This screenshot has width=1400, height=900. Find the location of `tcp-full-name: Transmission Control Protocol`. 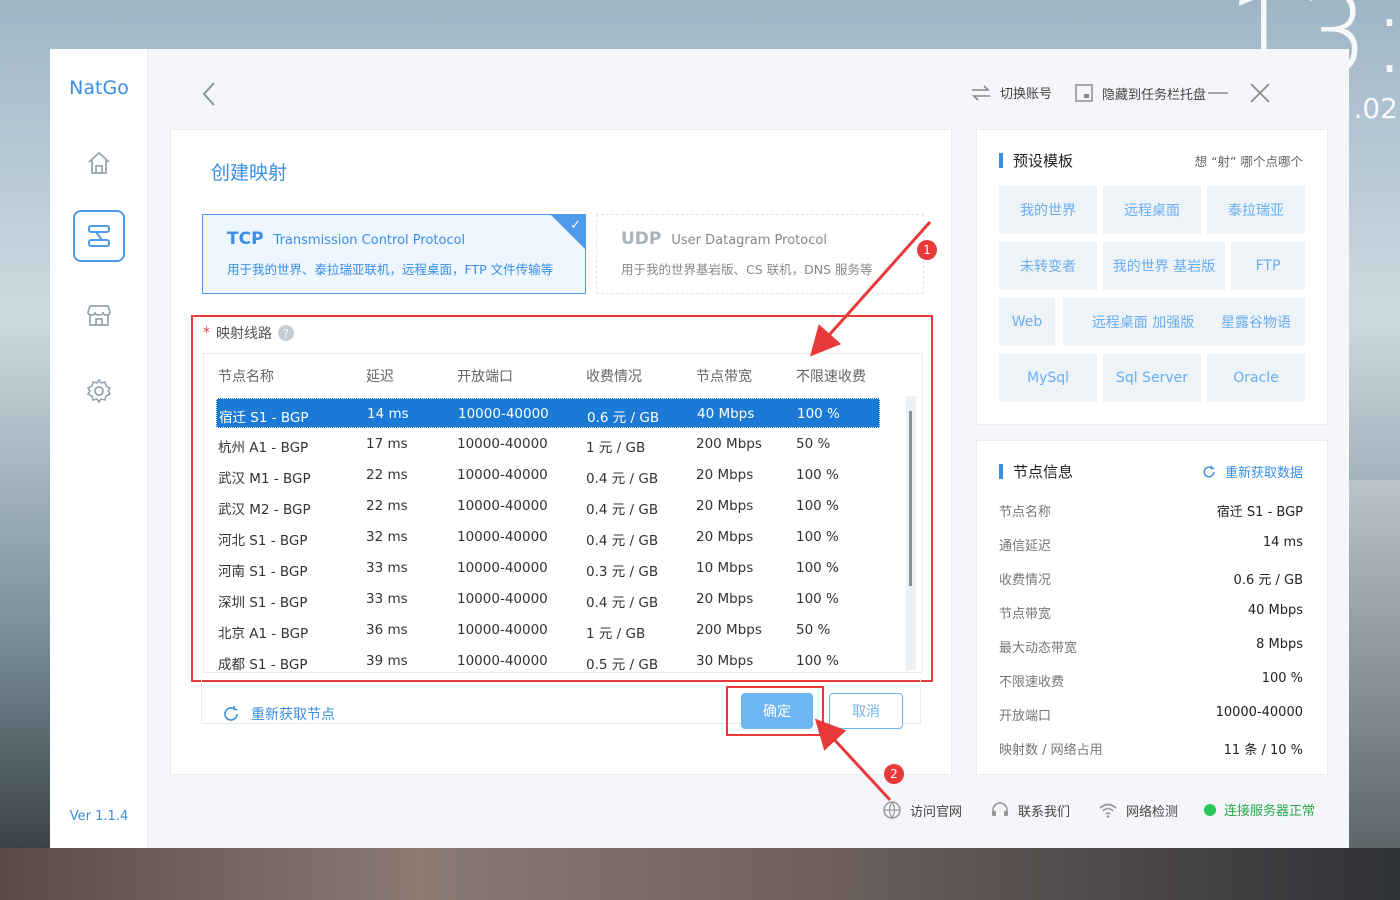

tcp-full-name: Transmission Control Protocol is located at coordinates (369, 240).